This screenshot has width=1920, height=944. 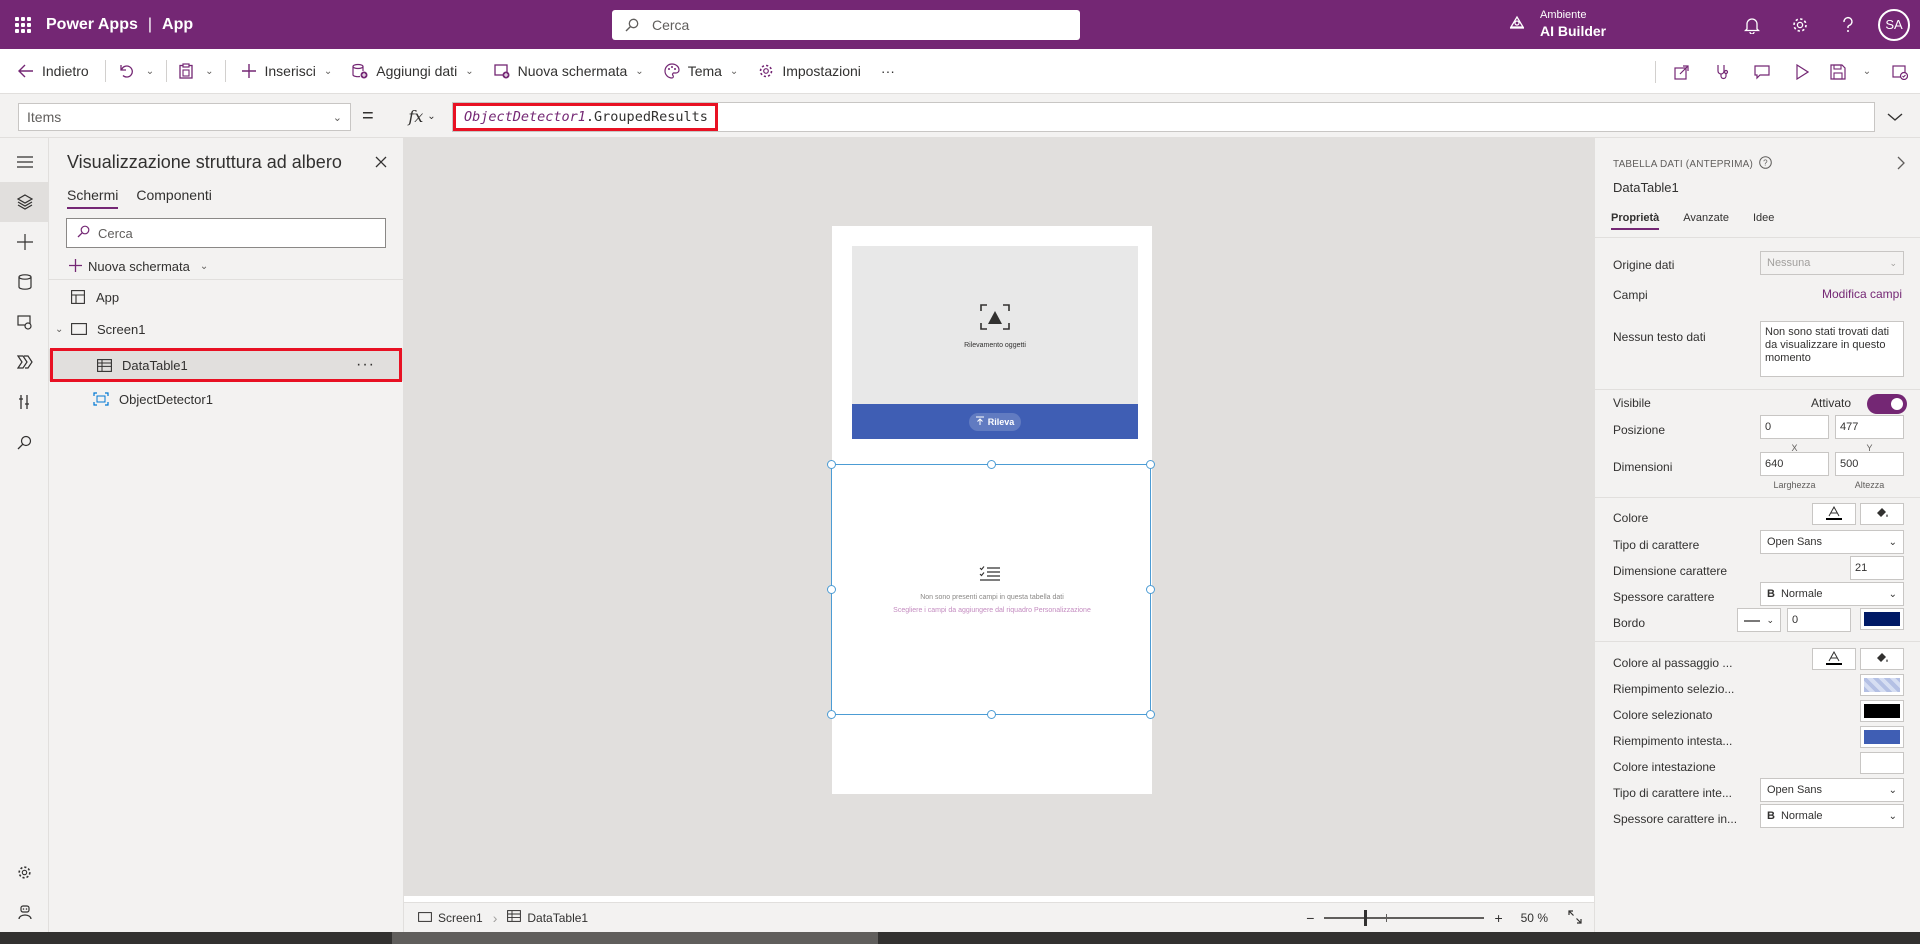 I want to click on resize-handle-n, so click(x=991, y=464).